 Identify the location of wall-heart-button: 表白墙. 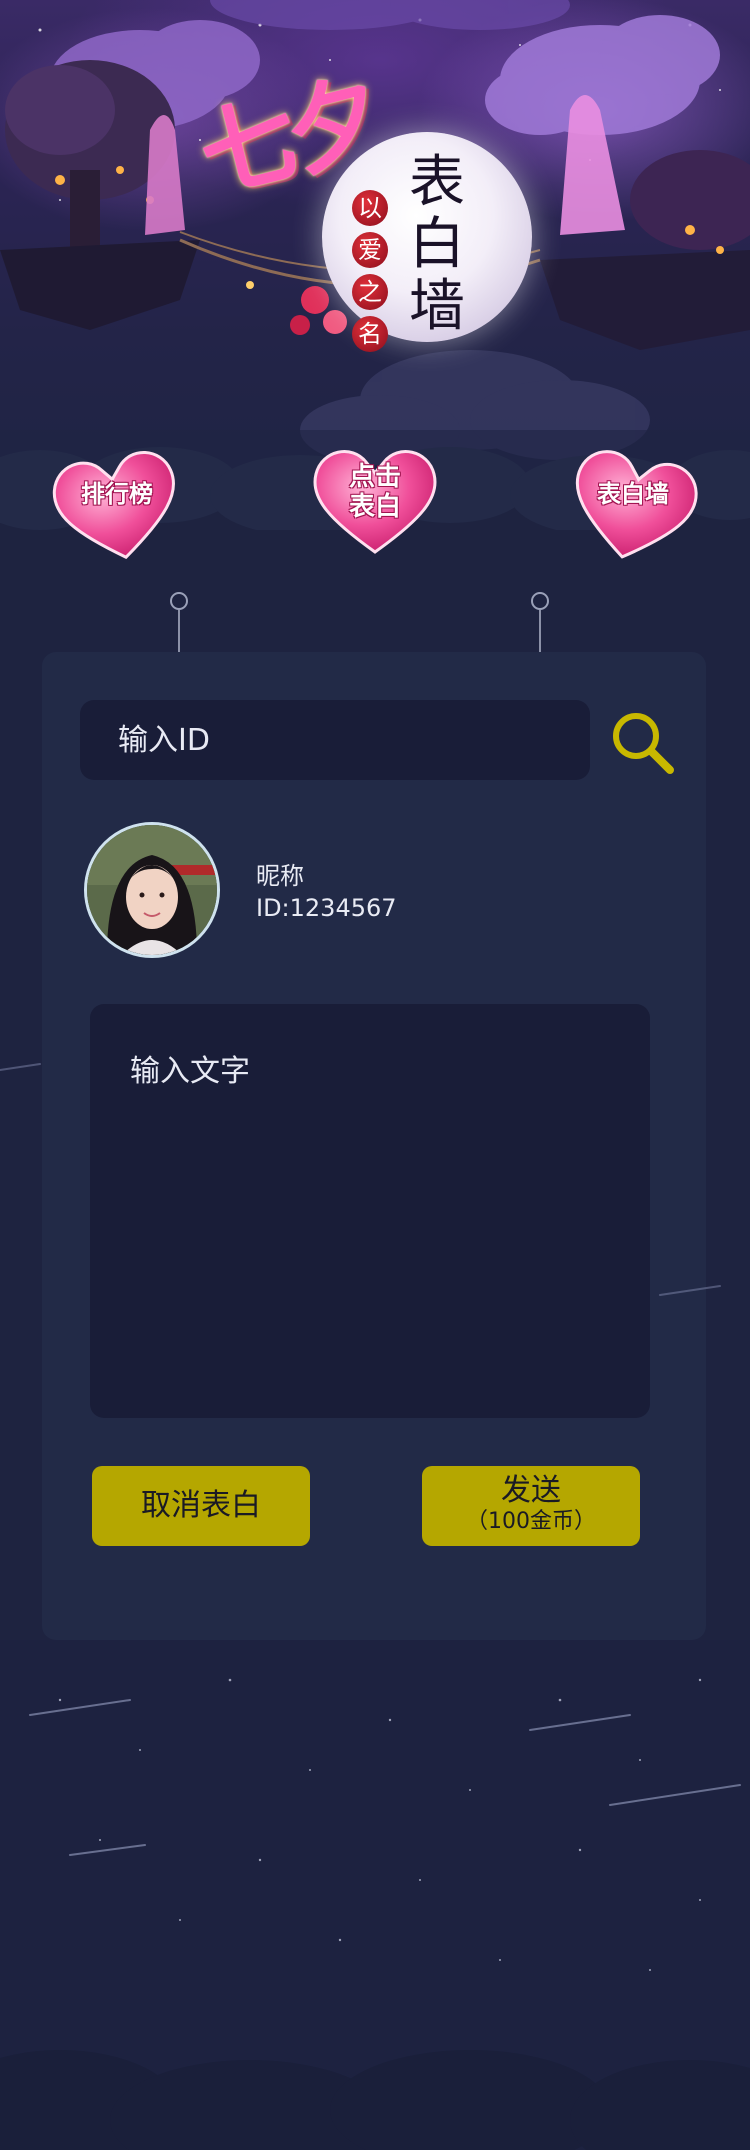
(633, 506).